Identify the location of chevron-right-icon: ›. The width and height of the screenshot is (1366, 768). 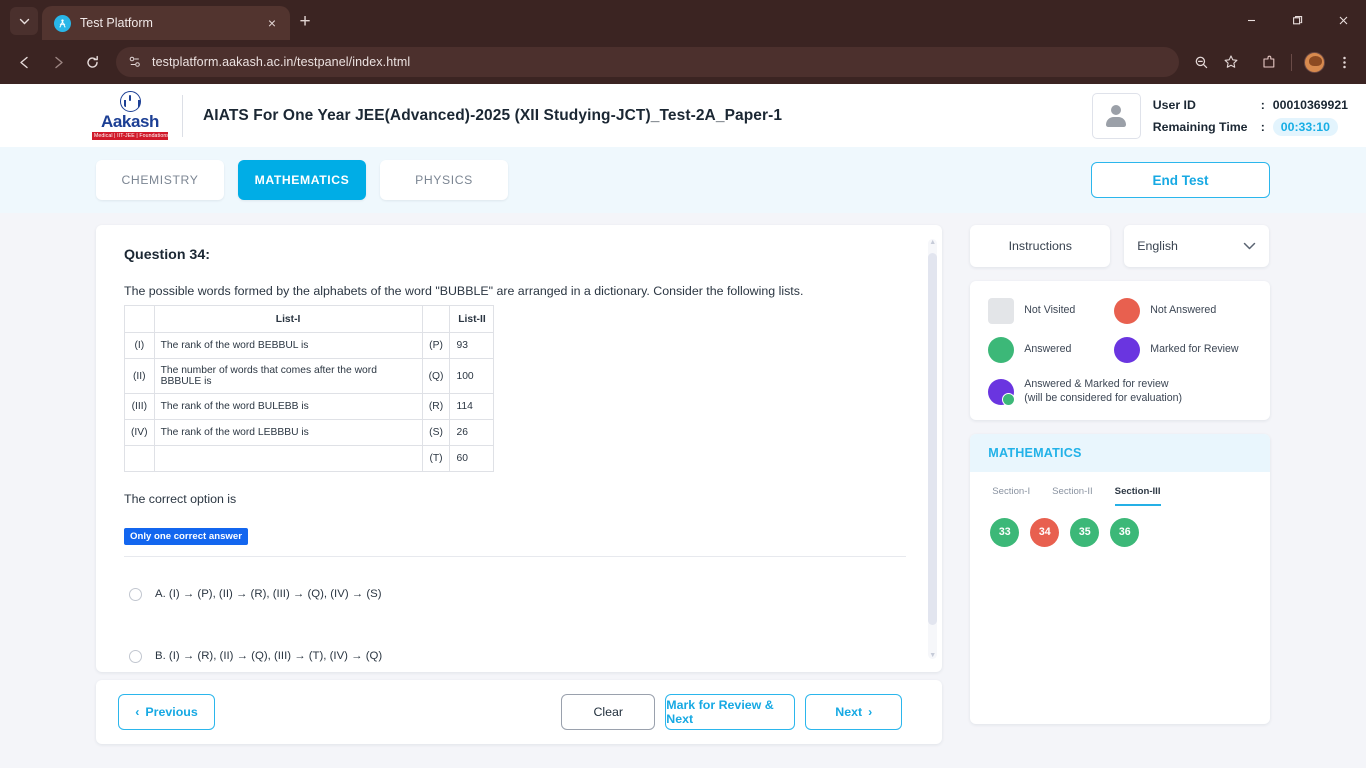
(870, 712).